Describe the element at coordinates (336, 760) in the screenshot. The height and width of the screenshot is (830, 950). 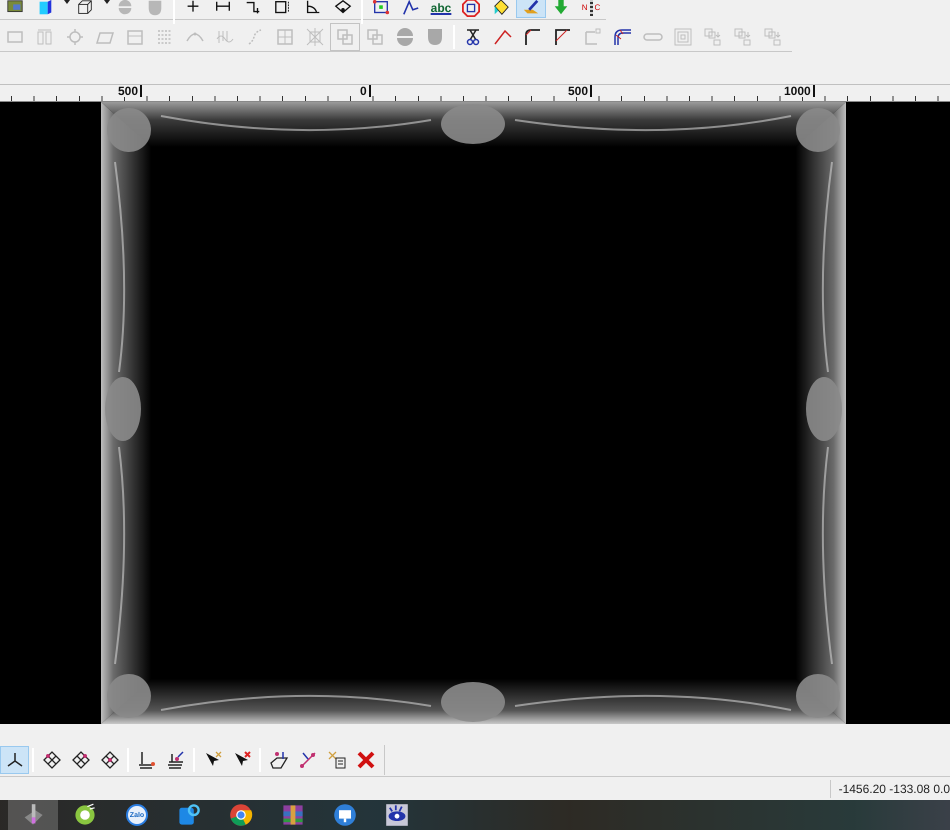
I see `list-cross-icon` at that location.